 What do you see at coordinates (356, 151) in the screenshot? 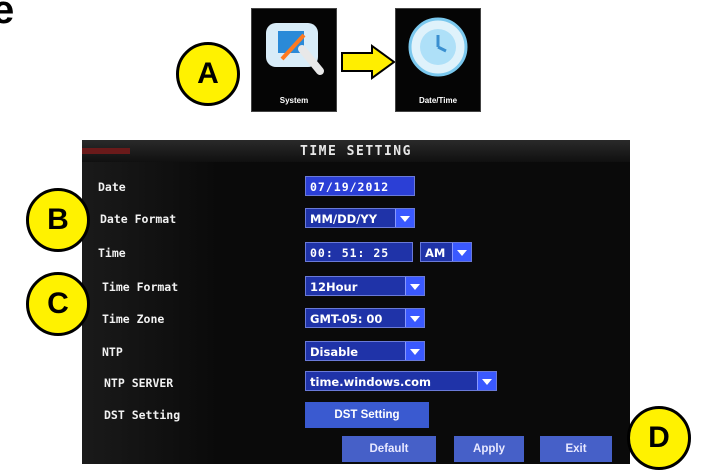
I see `screen-title: TIME SETTING` at bounding box center [356, 151].